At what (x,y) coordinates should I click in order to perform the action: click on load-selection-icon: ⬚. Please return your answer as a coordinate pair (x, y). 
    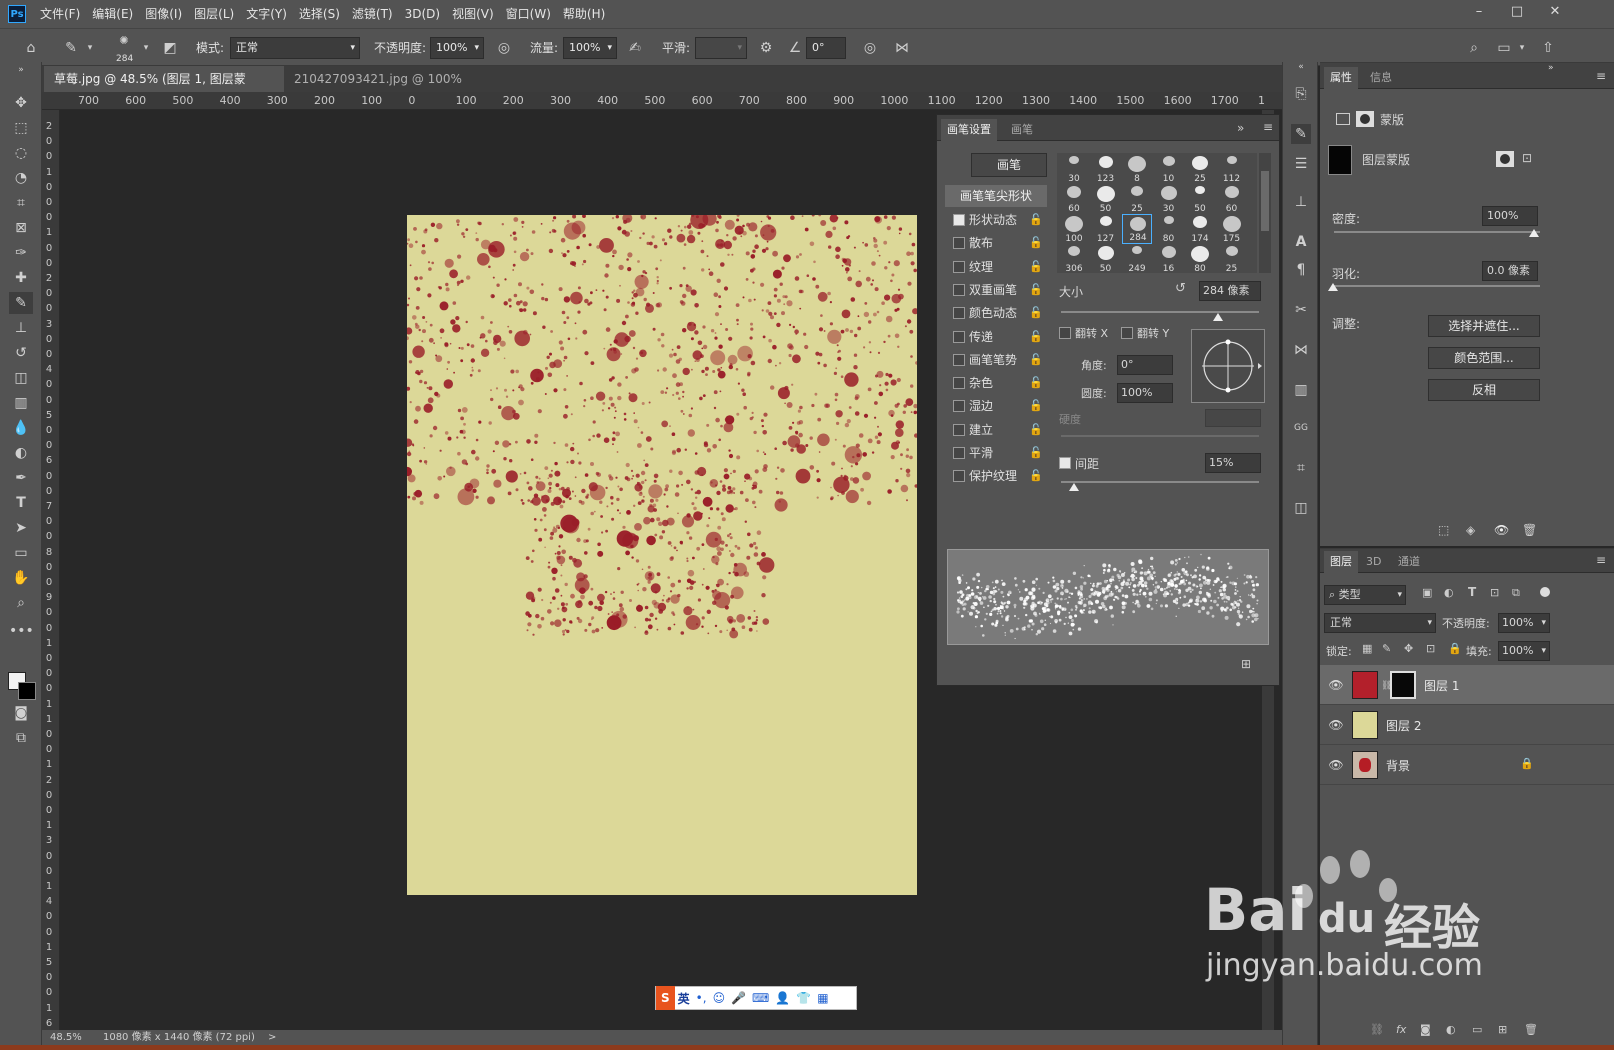
    Looking at the image, I should click on (1443, 530).